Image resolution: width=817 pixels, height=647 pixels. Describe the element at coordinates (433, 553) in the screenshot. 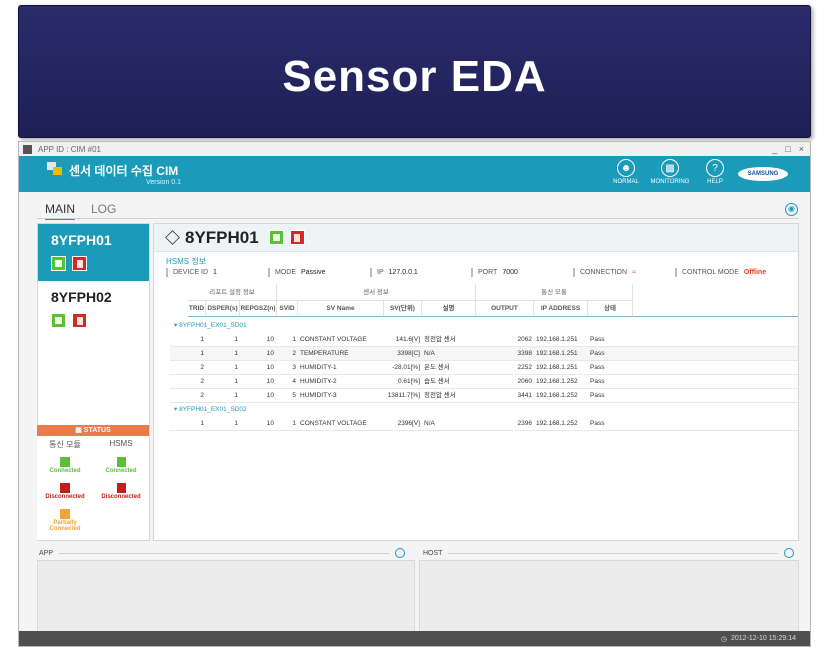

I see `host-pane-label: HOST` at that location.